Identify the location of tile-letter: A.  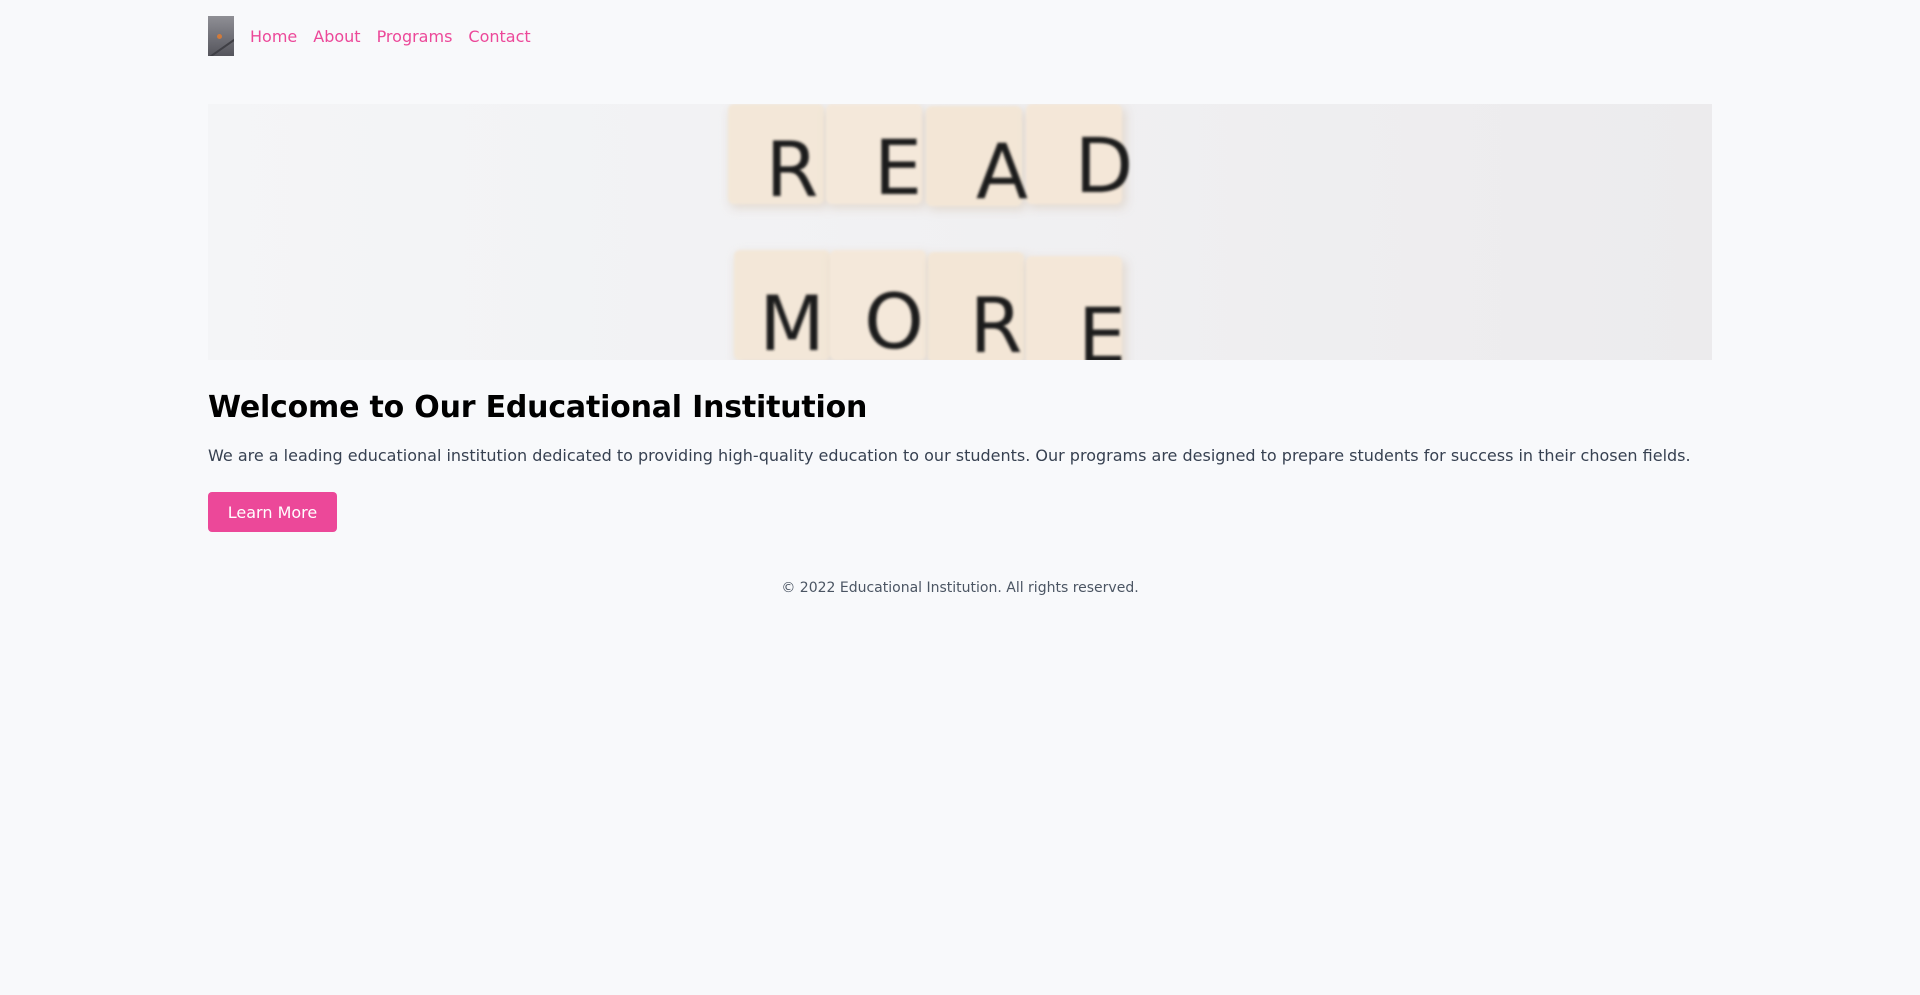
(1002, 171).